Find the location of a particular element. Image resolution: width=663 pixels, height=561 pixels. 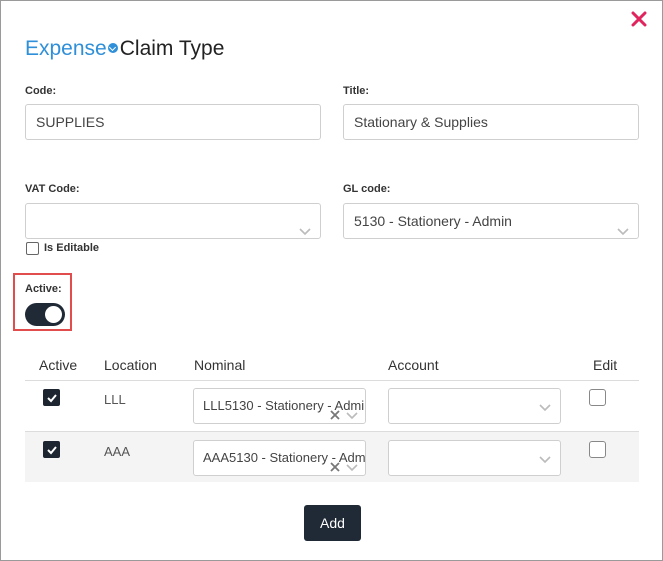

is-editable-label: Is Editable is located at coordinates (72, 248).